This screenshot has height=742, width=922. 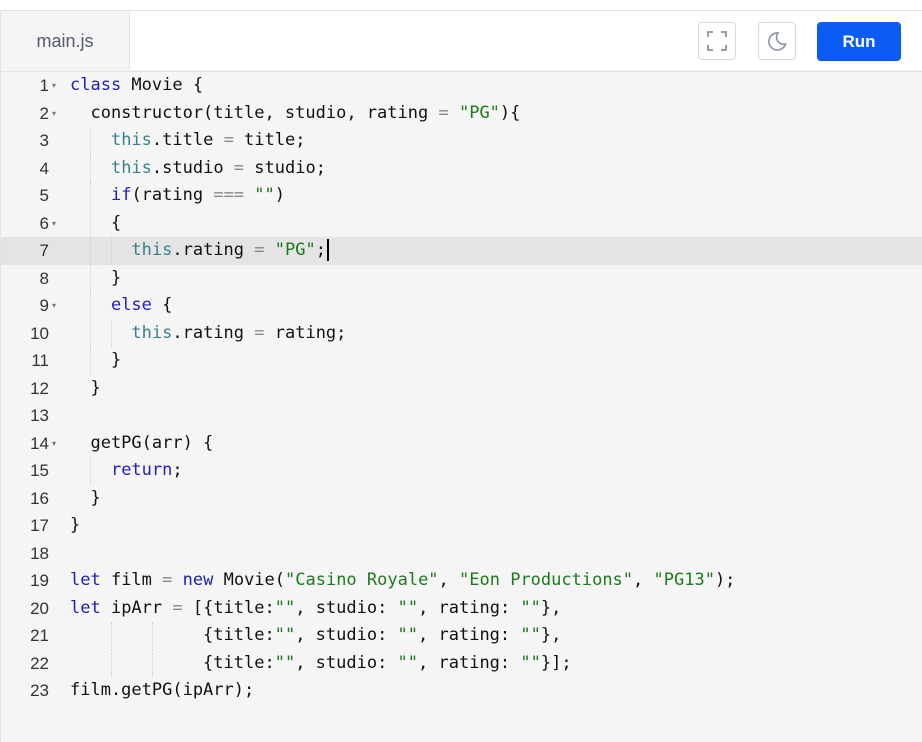 I want to click on run-button-label: Run, so click(x=859, y=41).